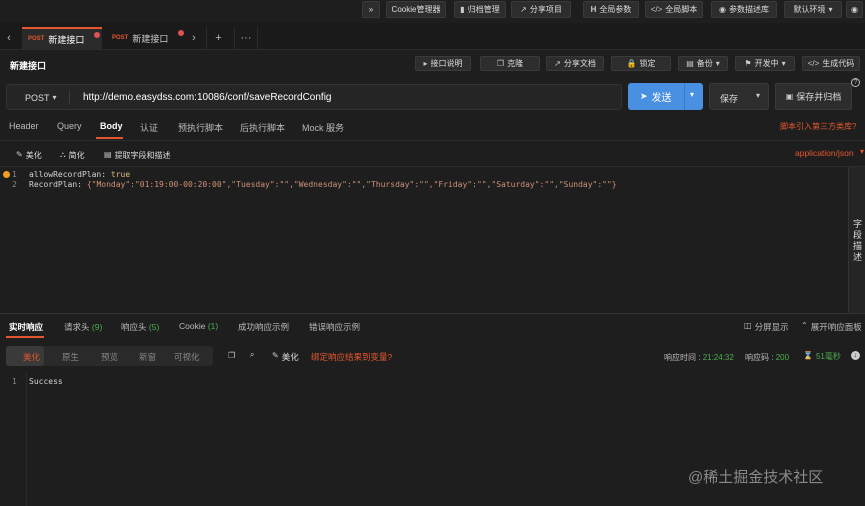 The image size is (865, 506). Describe the element at coordinates (200, 127) in the screenshot. I see `tab-pre-script: 预执行脚本` at that location.